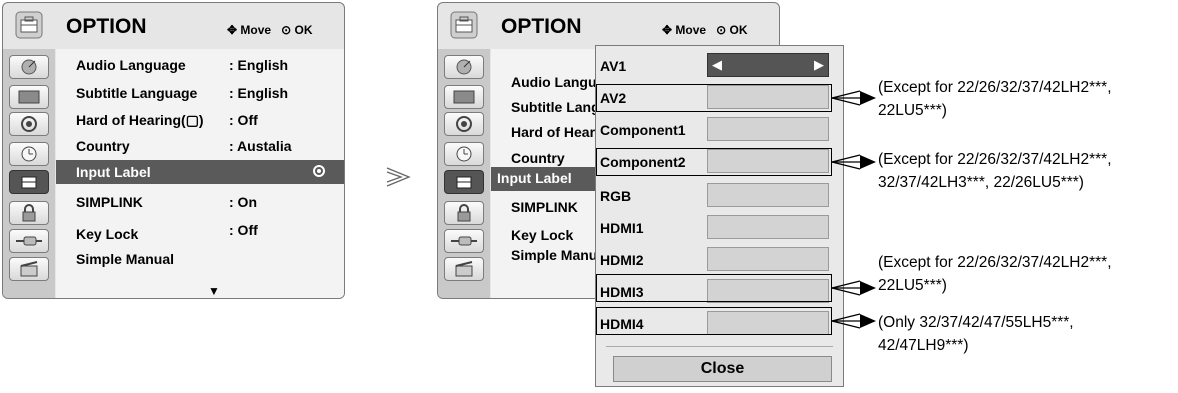 Image resolution: width=1178 pixels, height=393 pixels. What do you see at coordinates (719, 346) in the screenshot?
I see `divider` at bounding box center [719, 346].